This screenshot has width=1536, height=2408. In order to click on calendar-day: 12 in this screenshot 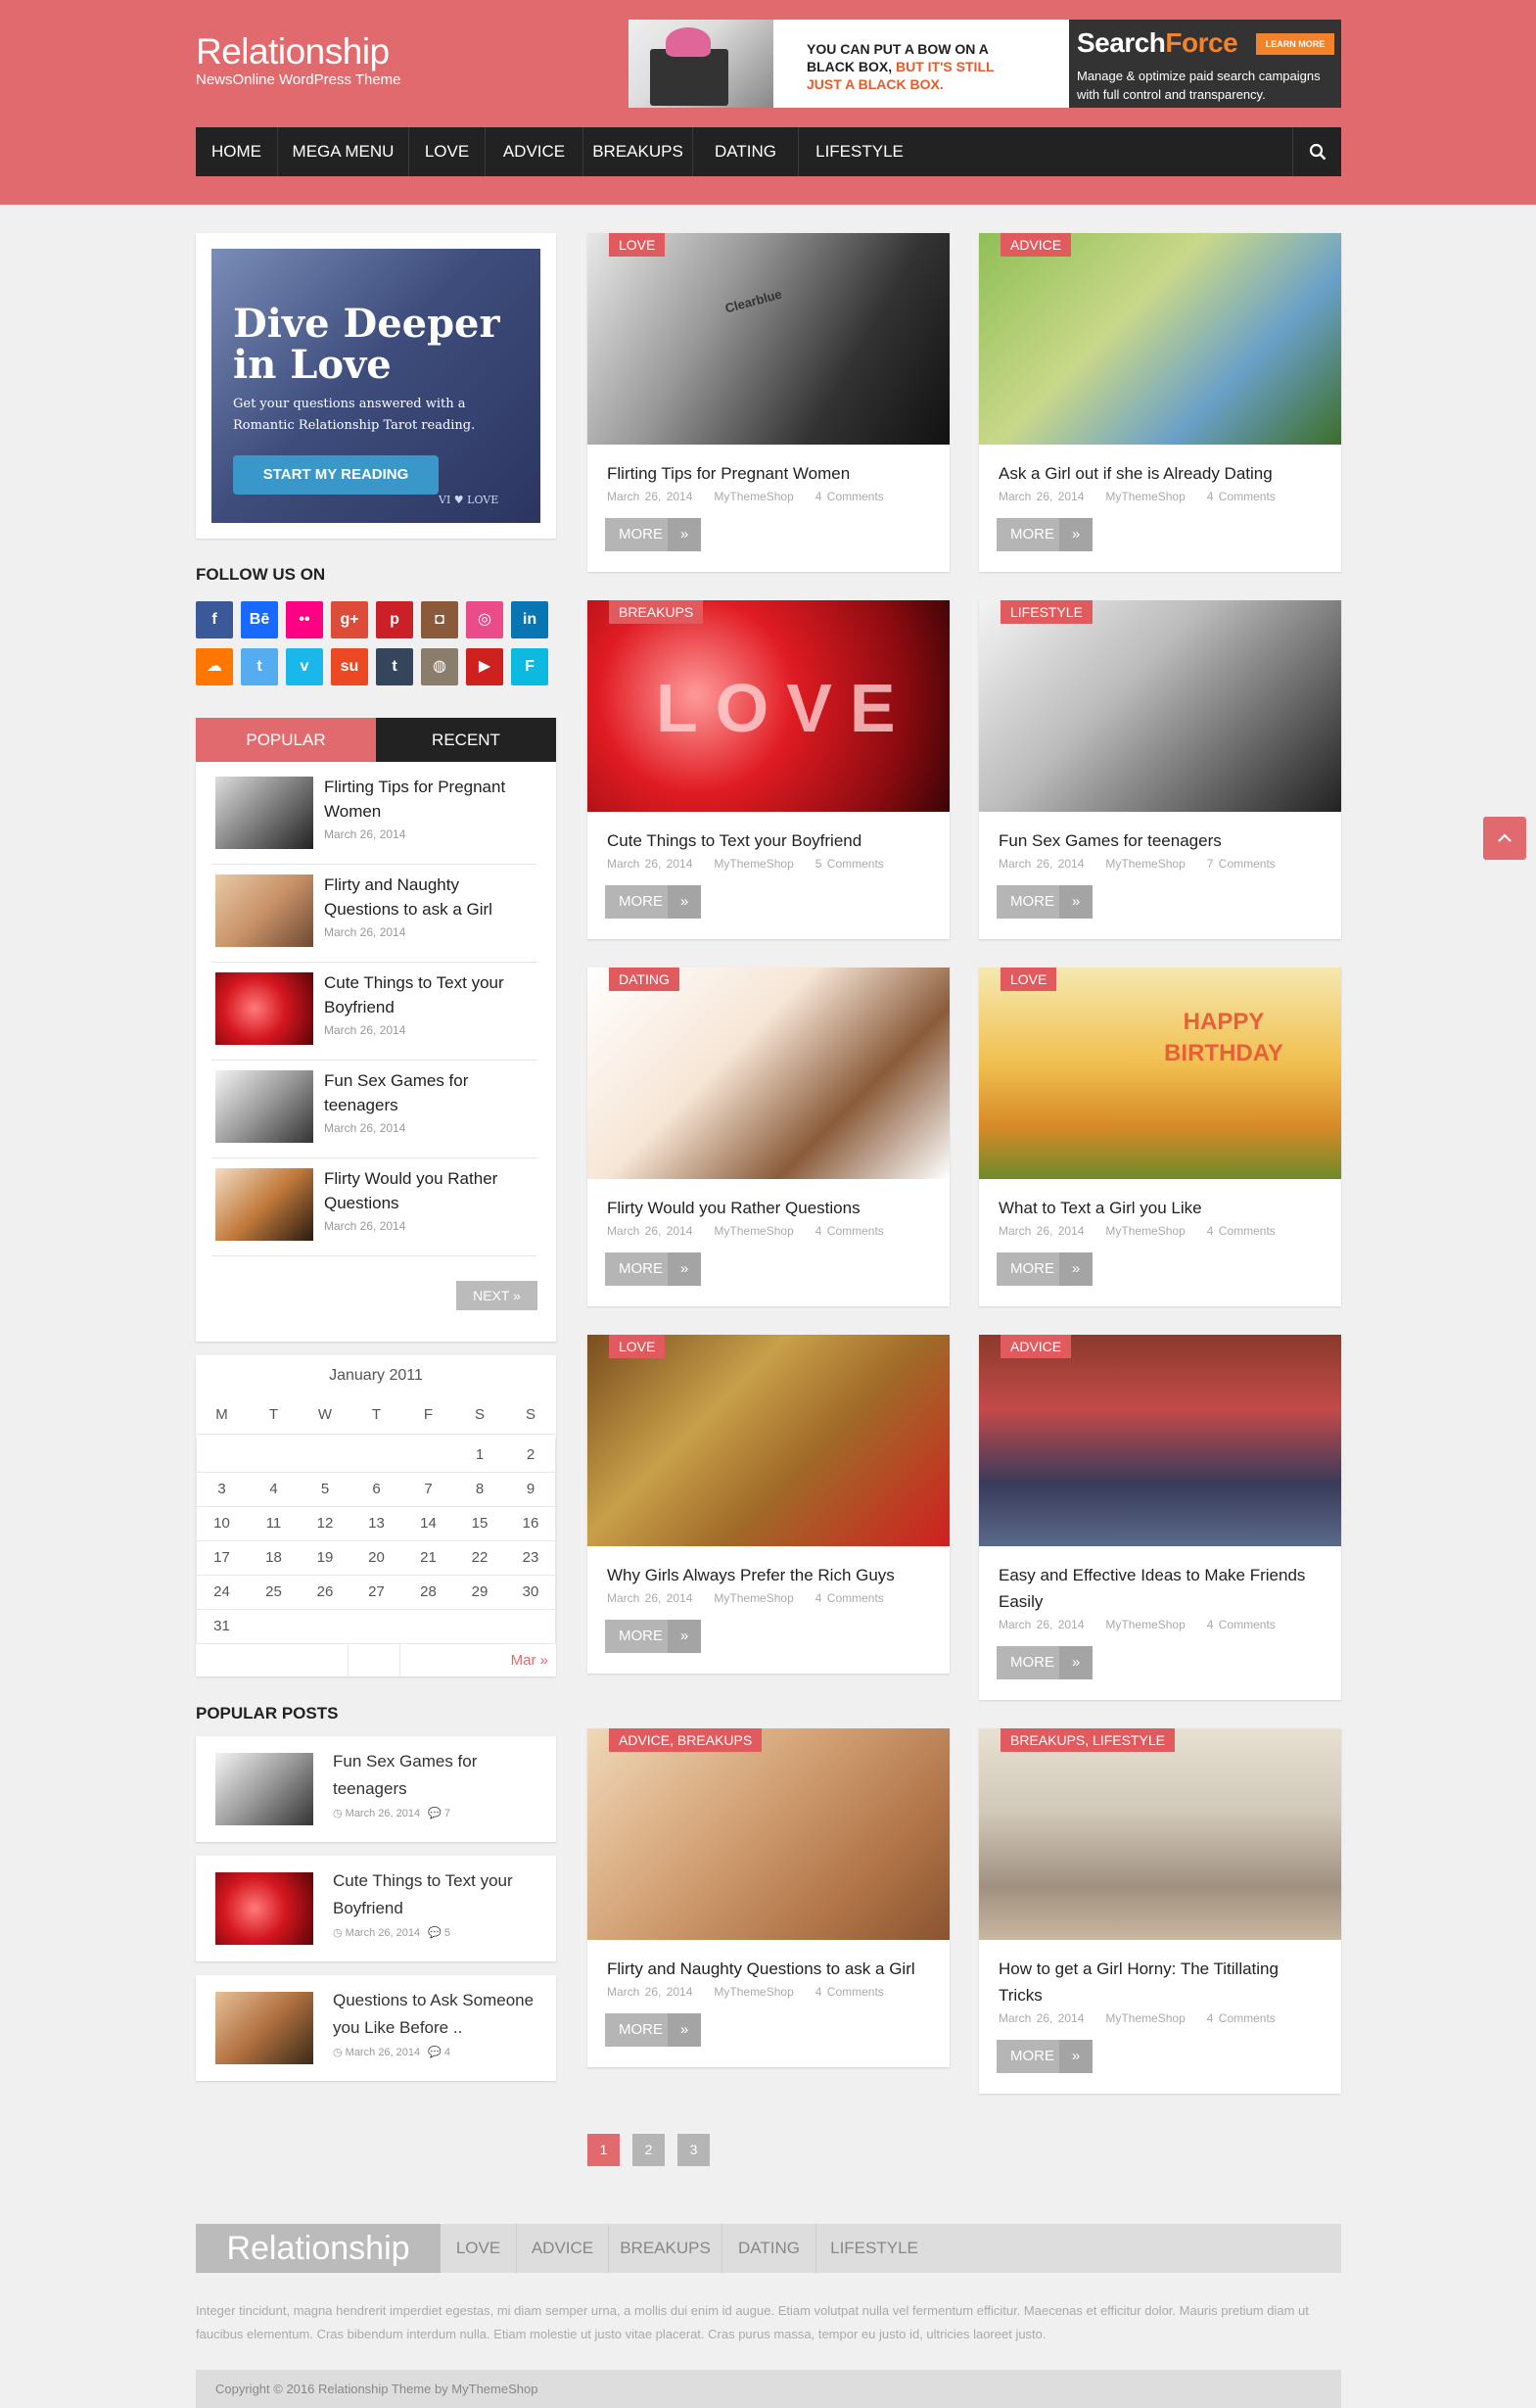, I will do `click(325, 1523)`.